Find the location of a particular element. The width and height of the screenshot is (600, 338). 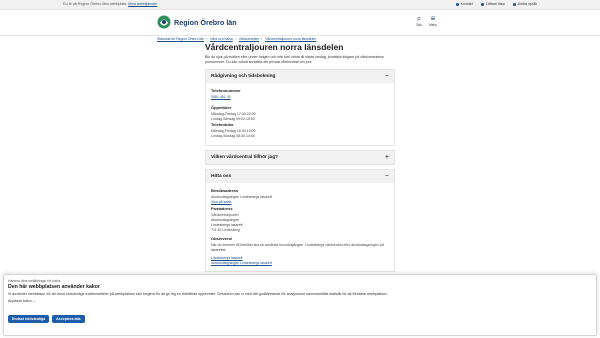

book-icon is located at coordinates (482, 4).